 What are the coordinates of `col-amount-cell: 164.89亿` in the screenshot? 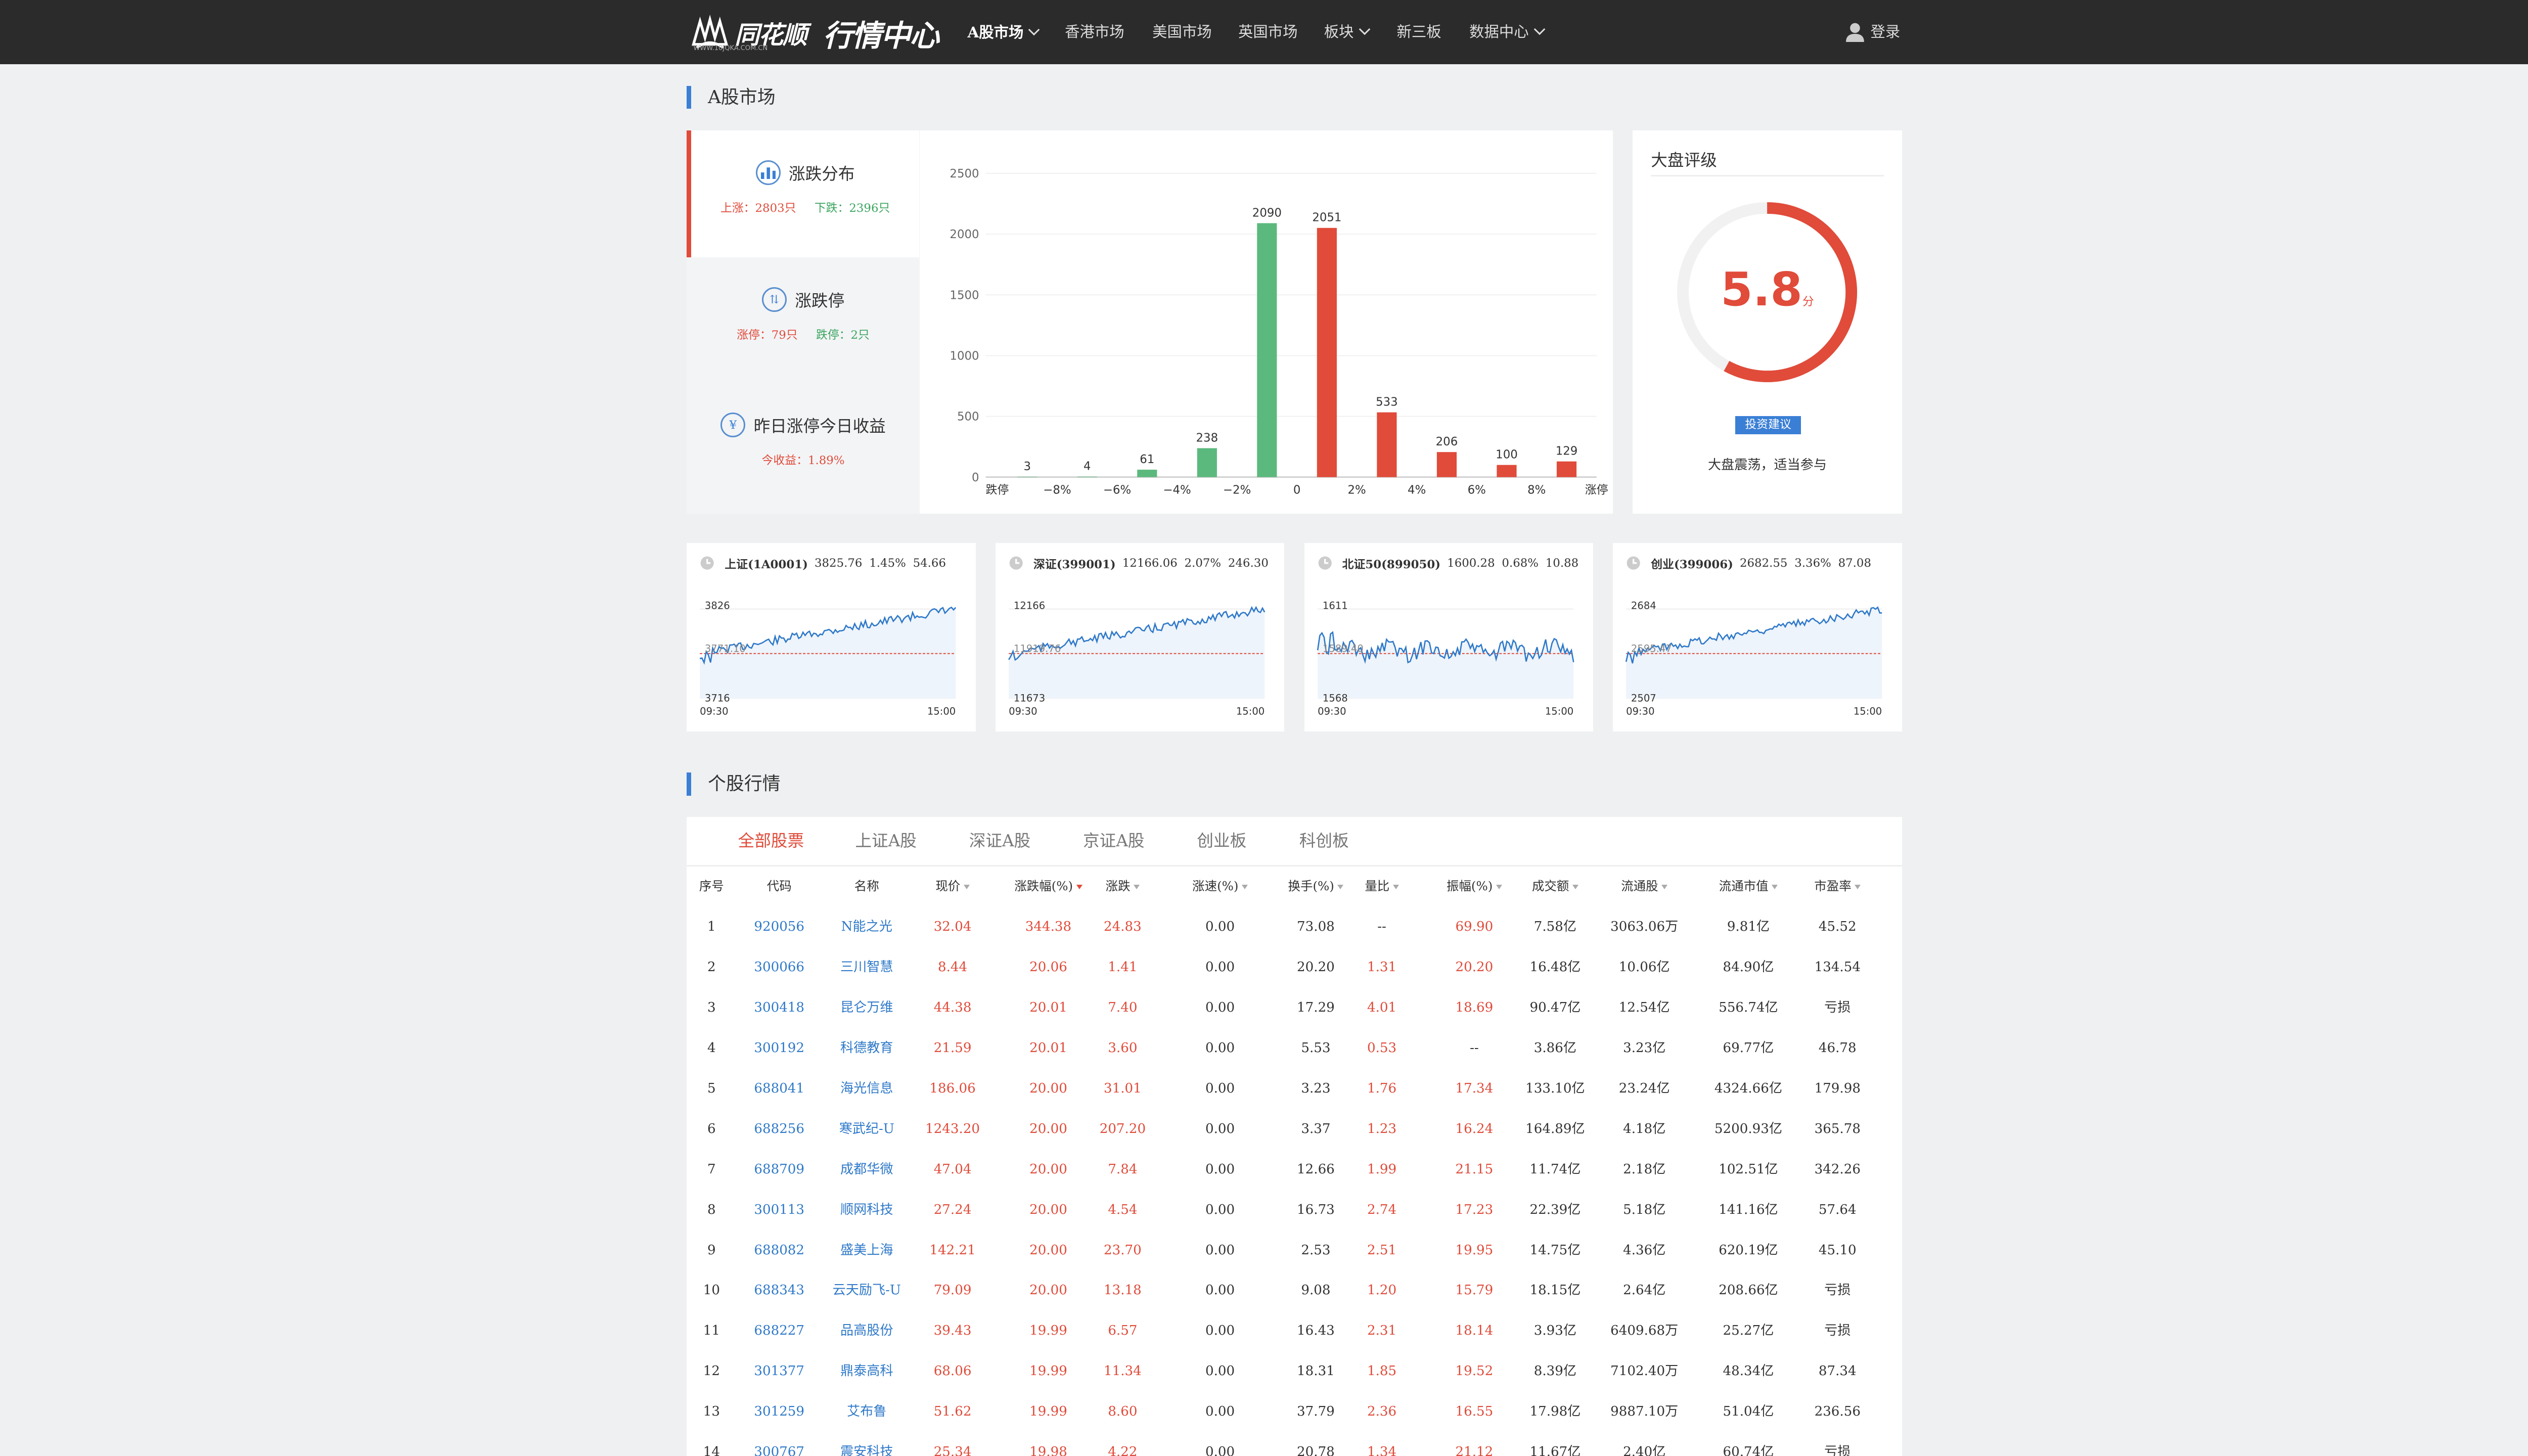 It's located at (1555, 1128).